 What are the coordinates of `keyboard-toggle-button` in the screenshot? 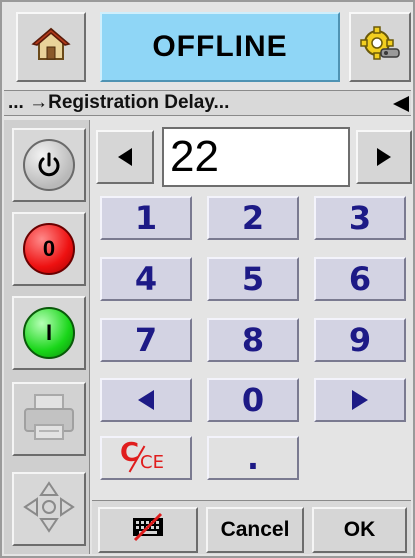 It's located at (148, 530).